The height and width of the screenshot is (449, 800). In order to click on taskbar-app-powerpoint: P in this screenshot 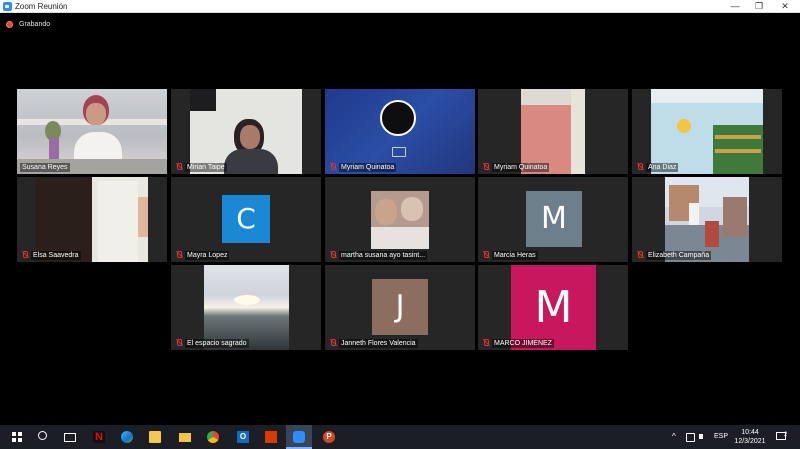, I will do `click(329, 437)`.